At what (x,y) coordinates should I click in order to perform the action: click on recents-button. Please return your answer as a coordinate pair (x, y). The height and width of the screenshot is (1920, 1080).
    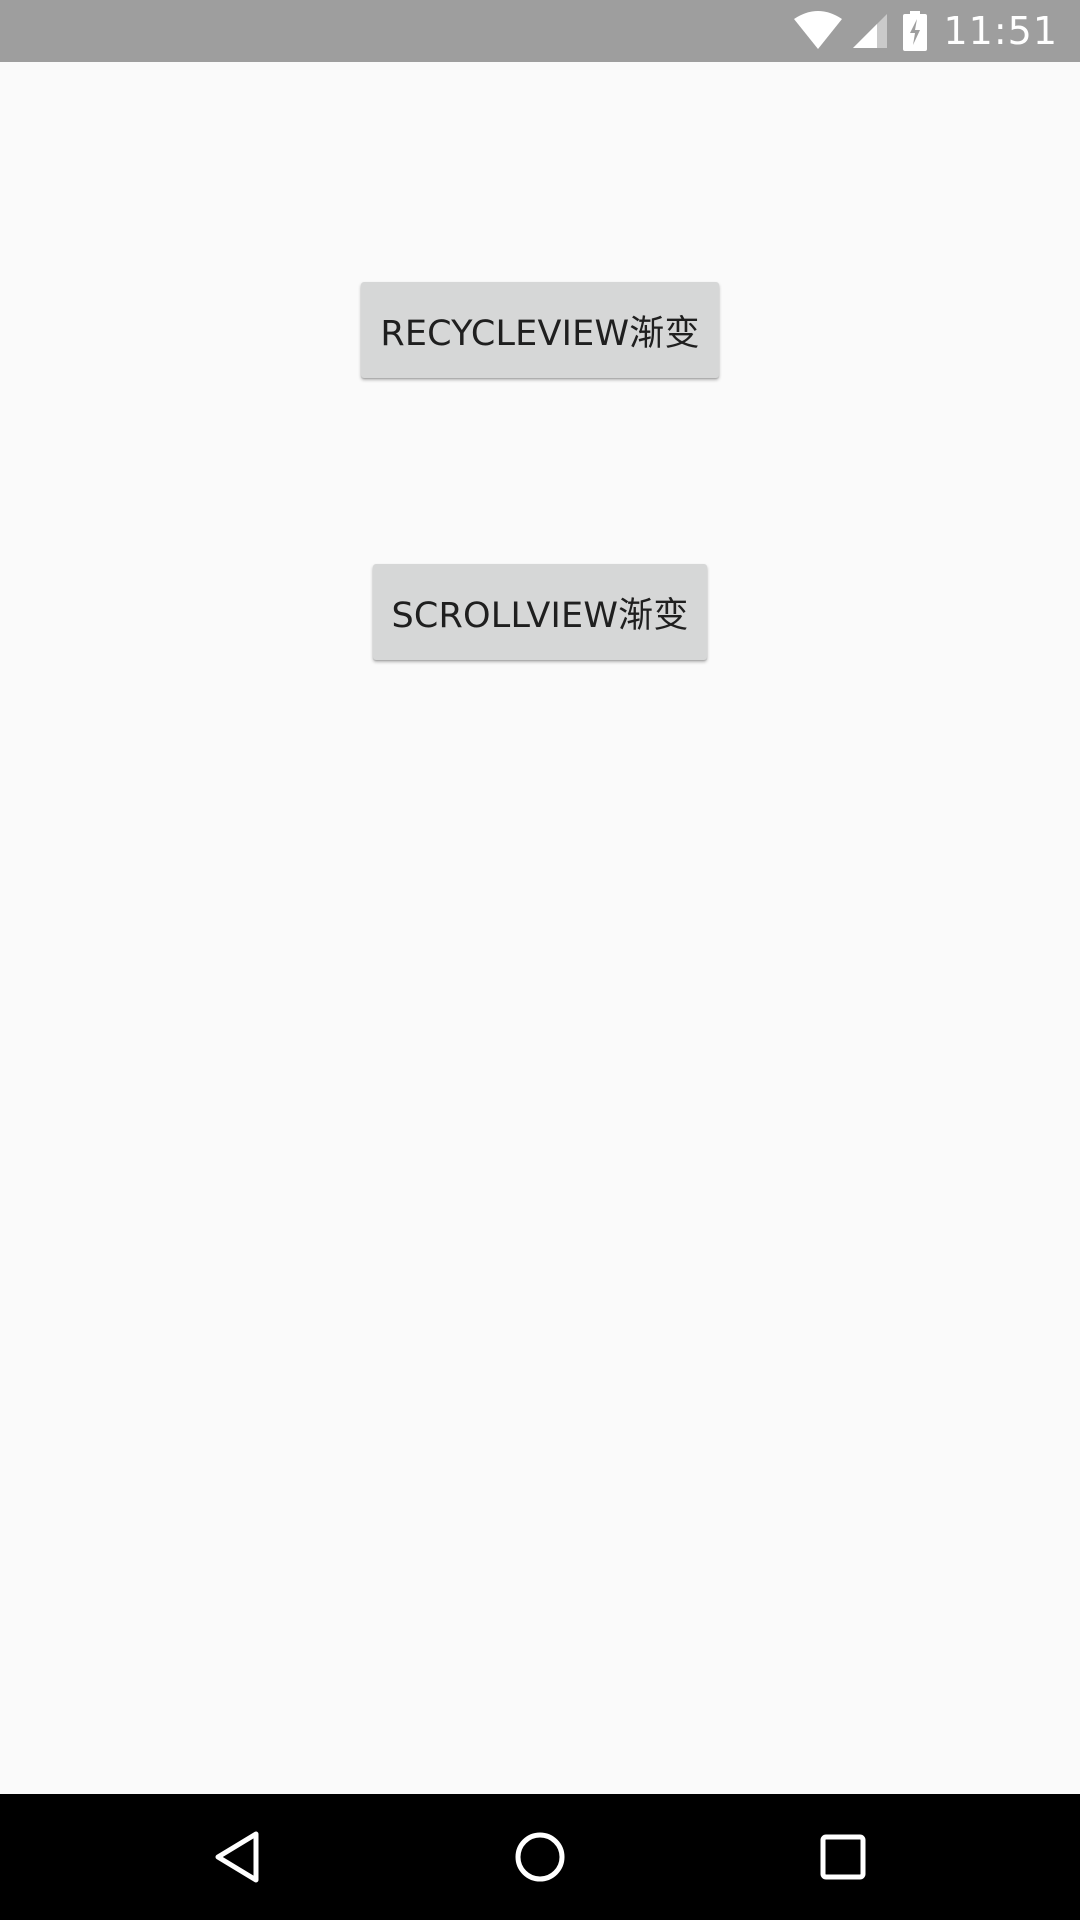
    Looking at the image, I should click on (843, 1857).